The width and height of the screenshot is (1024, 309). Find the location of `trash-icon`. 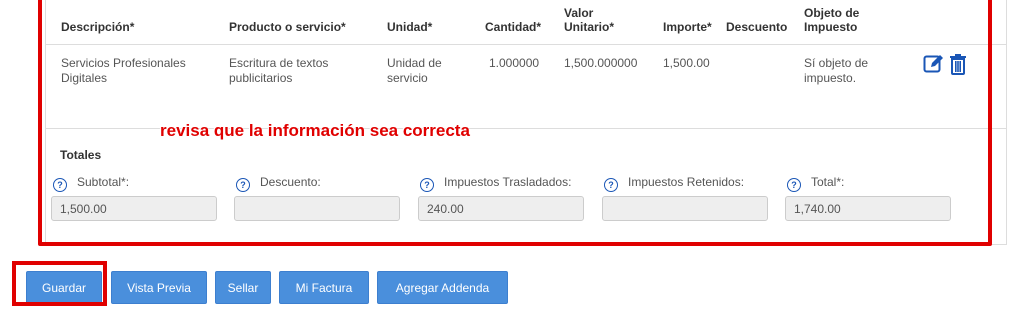

trash-icon is located at coordinates (958, 64).